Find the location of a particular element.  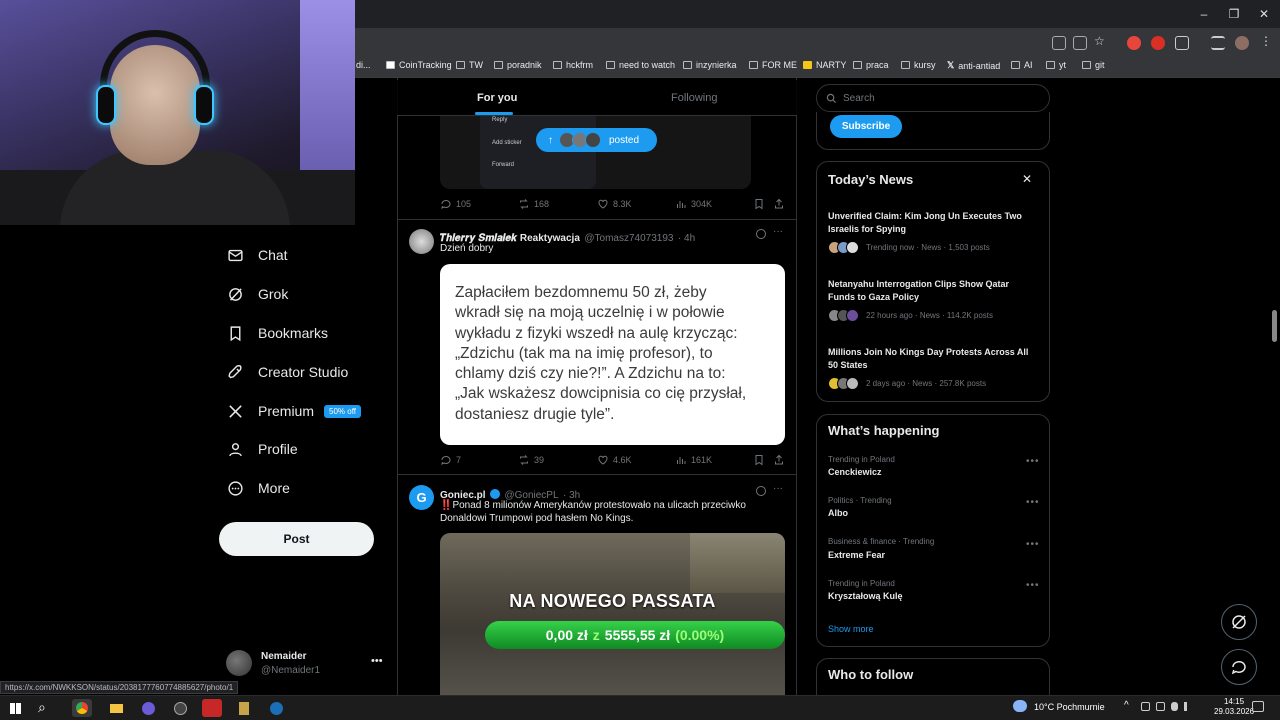

bookmark-item: poradnik is located at coordinates (518, 65).